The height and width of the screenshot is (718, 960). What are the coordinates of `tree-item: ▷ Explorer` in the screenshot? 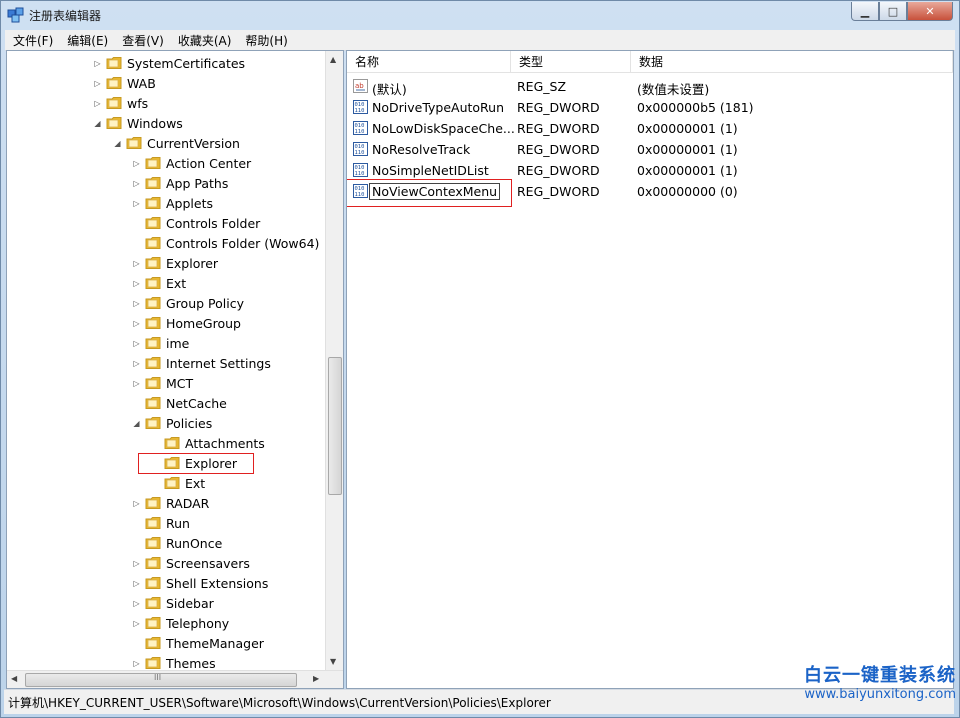 It's located at (175, 263).